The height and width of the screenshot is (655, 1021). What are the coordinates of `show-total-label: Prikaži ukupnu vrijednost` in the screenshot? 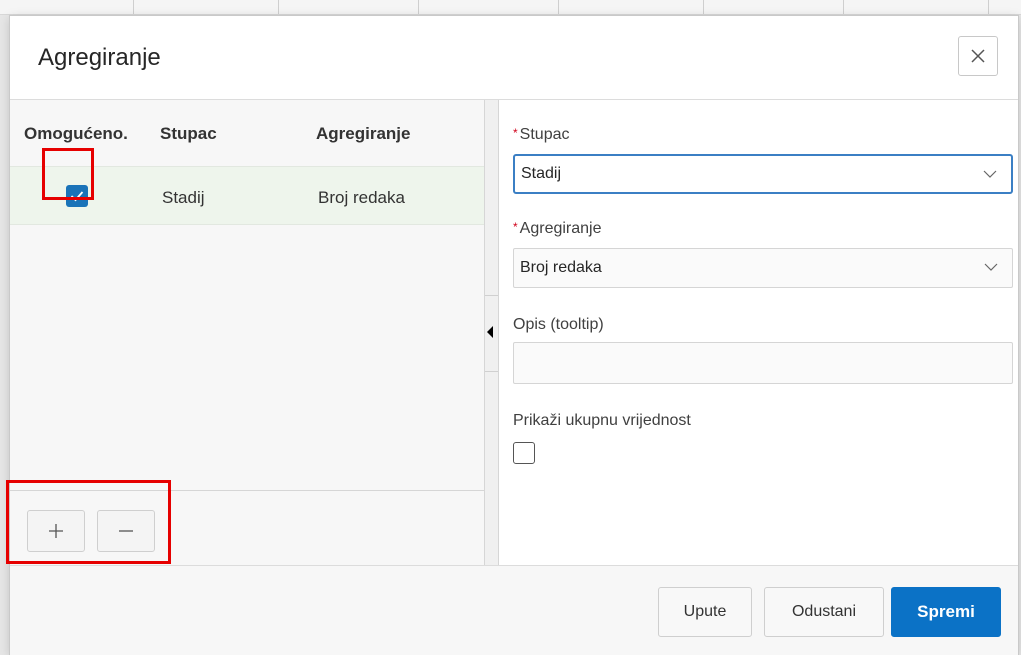 It's located at (602, 420).